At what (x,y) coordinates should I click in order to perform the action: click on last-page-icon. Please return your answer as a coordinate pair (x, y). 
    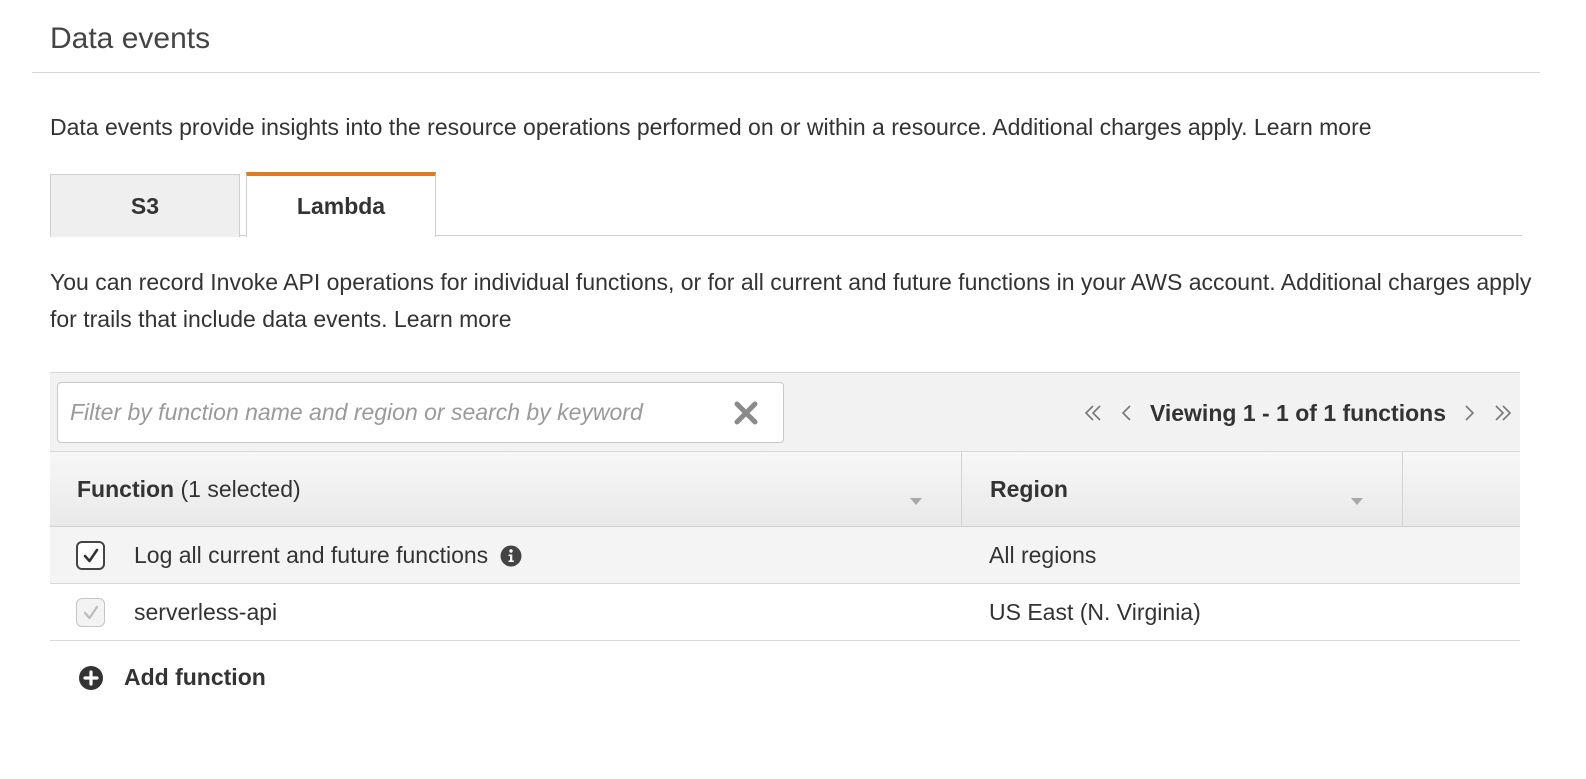
    Looking at the image, I should click on (1503, 413).